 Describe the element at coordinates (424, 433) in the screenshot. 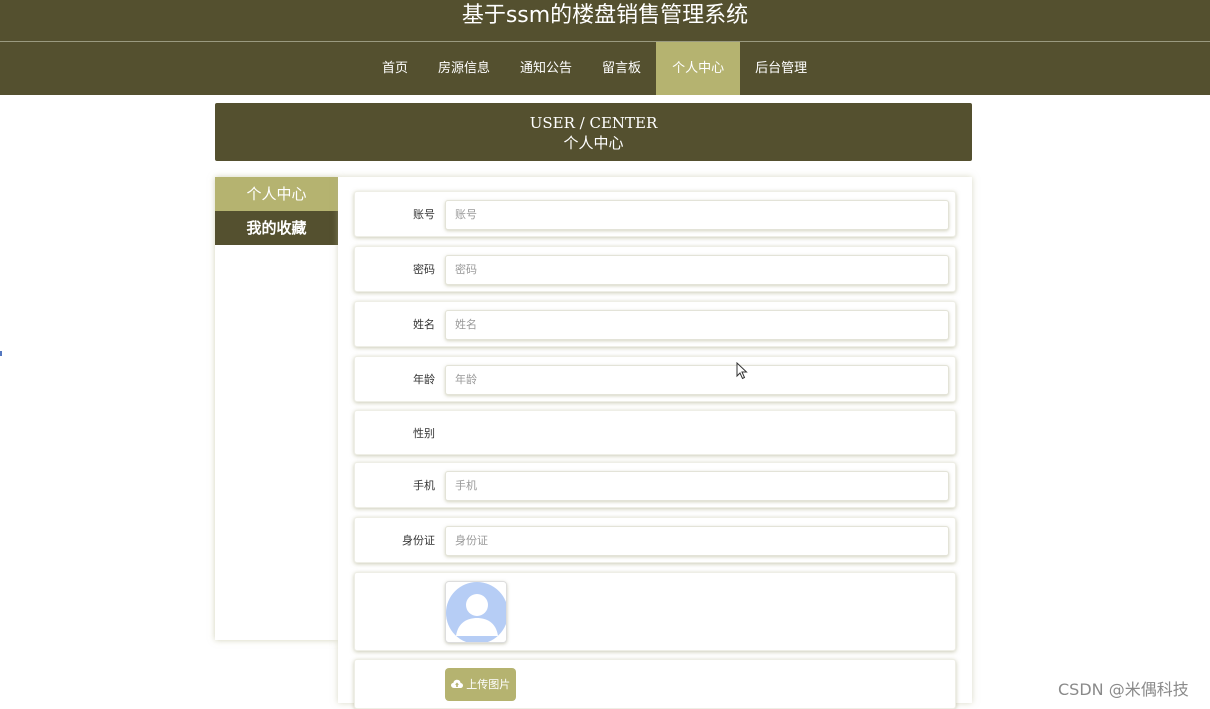

I see `gender-label: 性别` at that location.